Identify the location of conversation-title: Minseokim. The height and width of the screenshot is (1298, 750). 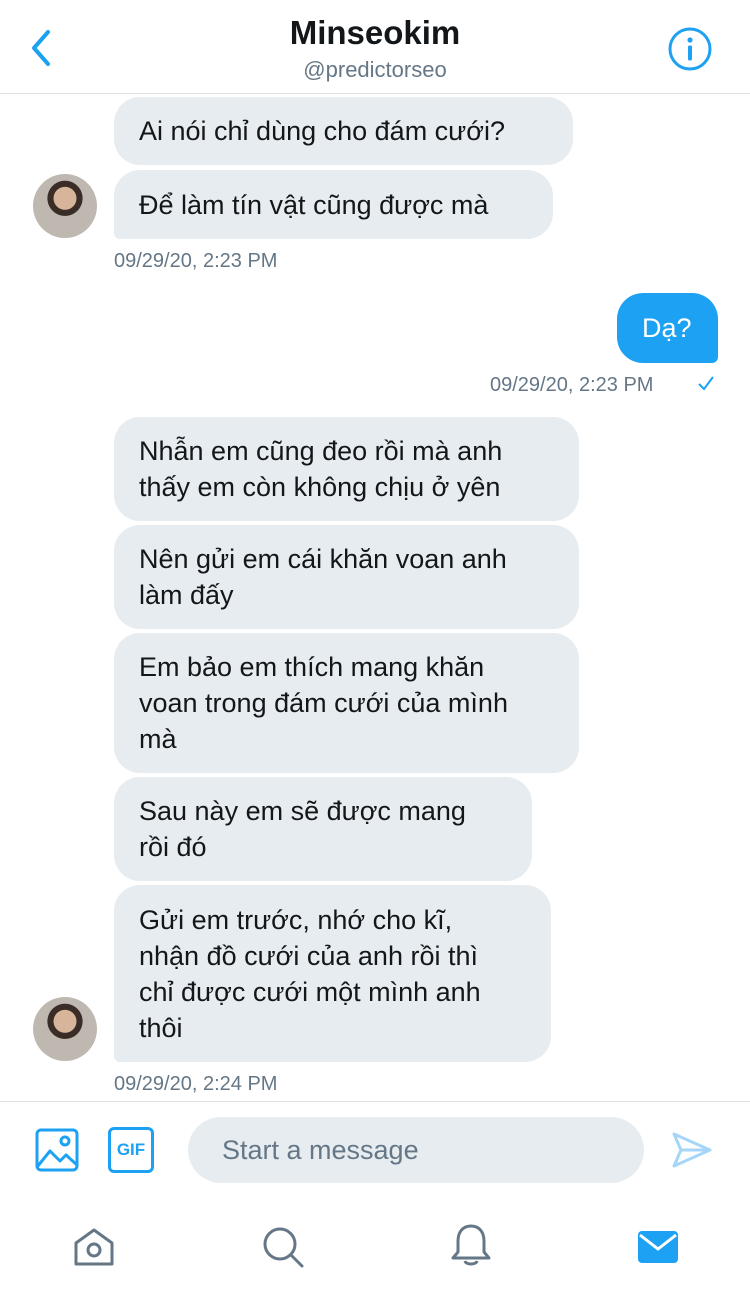
(375, 33).